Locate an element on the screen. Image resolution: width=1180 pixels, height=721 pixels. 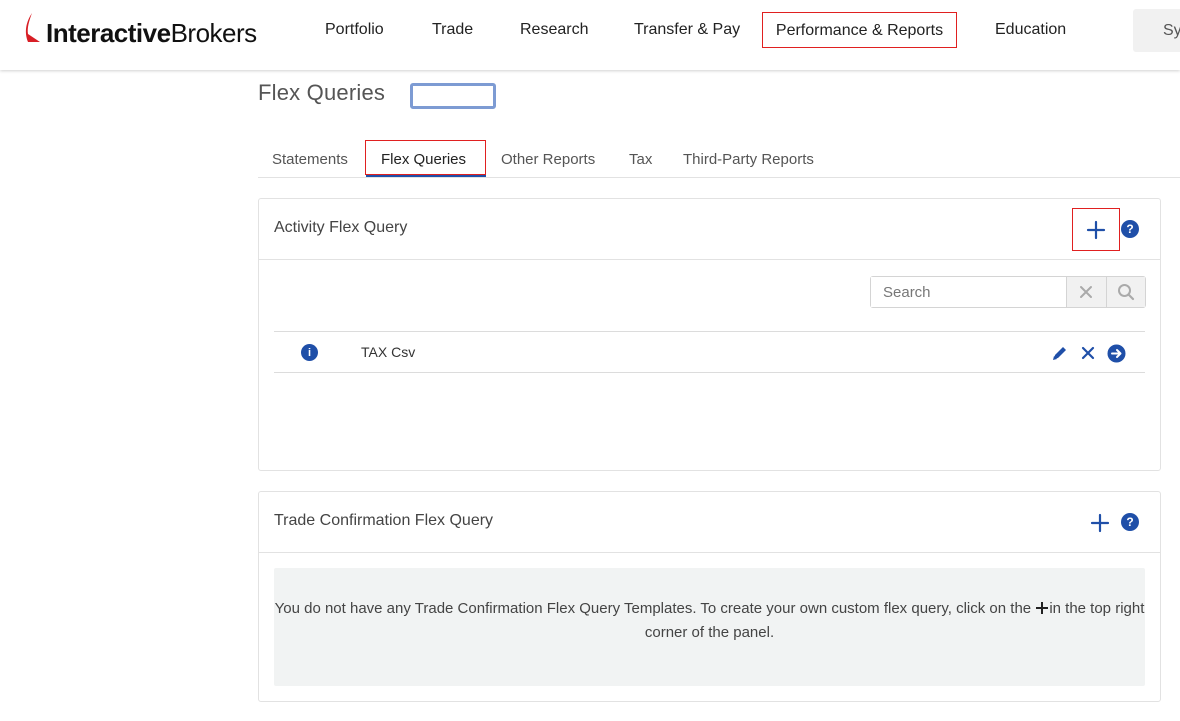
add-activity-query-button is located at coordinates (1096, 229).